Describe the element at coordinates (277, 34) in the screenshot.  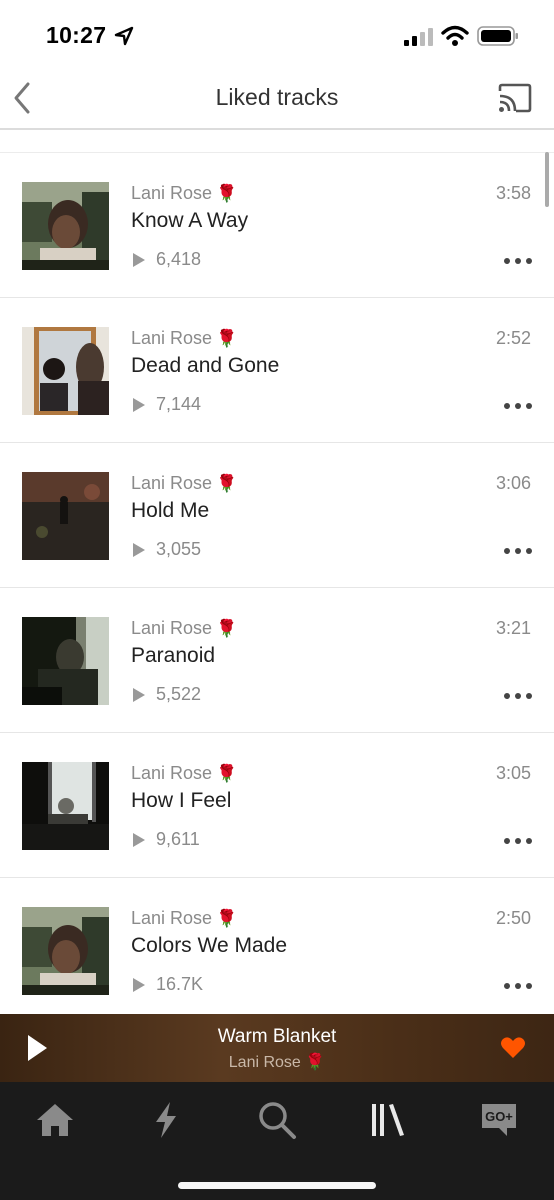
I see `status-bar: 10:27` at that location.